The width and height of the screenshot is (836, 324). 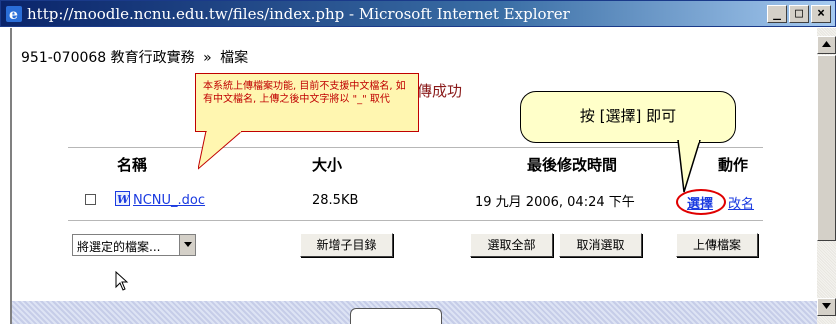 I want to click on breadcrumb: 951-070068 教育行政實務 » 檔案, so click(x=134, y=57).